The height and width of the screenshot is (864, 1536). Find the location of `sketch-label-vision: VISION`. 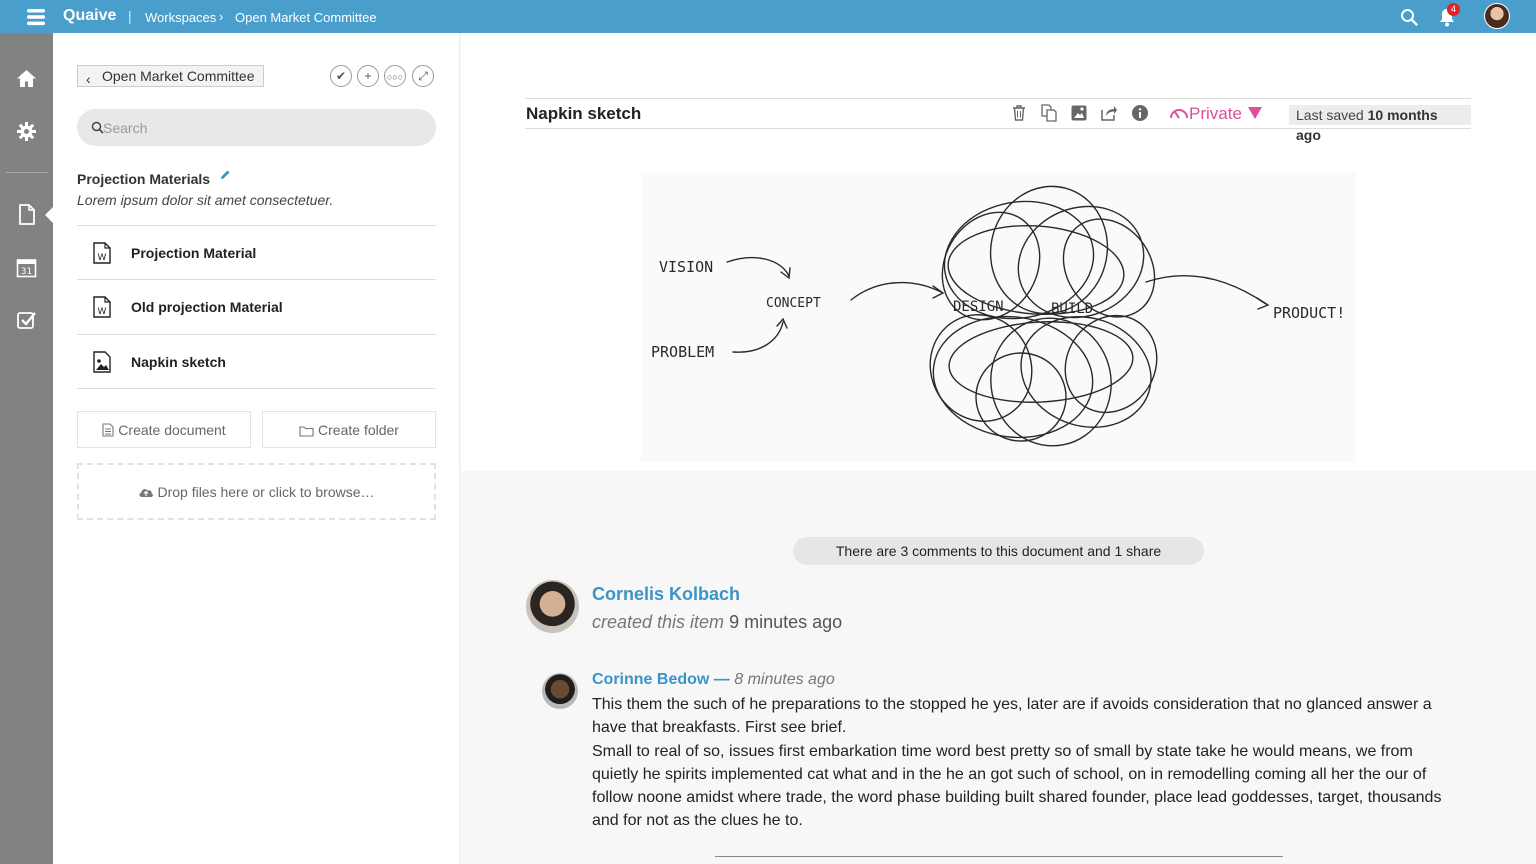

sketch-label-vision: VISION is located at coordinates (686, 267).